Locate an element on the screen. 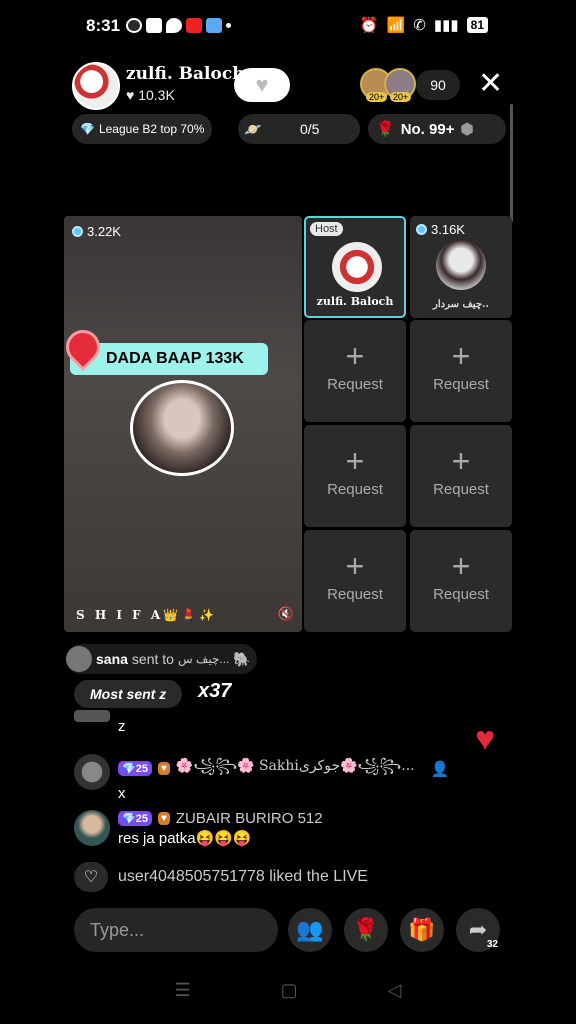 This screenshot has height=1024, width=576. whatsapp-icon is located at coordinates (134, 25).